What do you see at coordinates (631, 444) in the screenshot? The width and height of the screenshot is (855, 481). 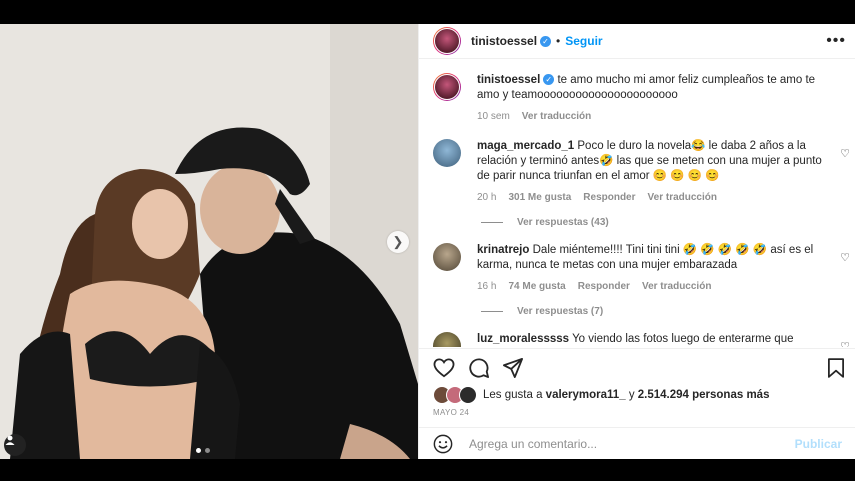 I see `comment-input` at bounding box center [631, 444].